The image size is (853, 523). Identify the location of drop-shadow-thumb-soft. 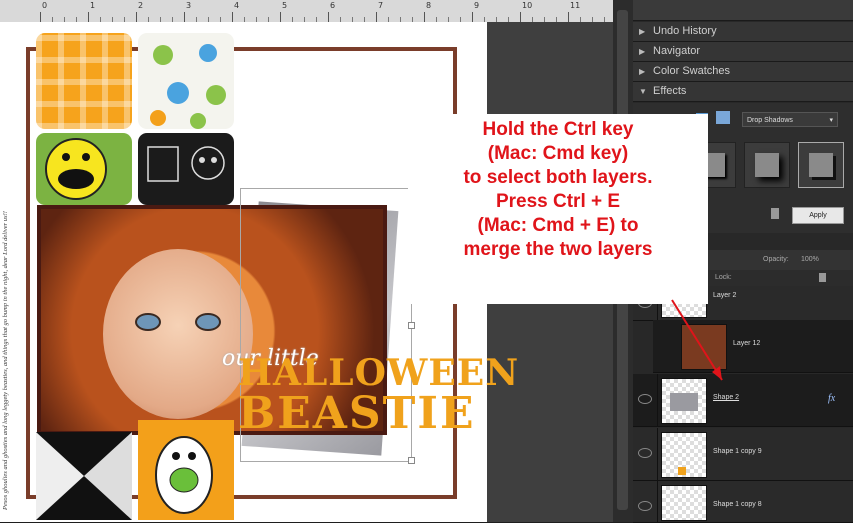
(767, 165).